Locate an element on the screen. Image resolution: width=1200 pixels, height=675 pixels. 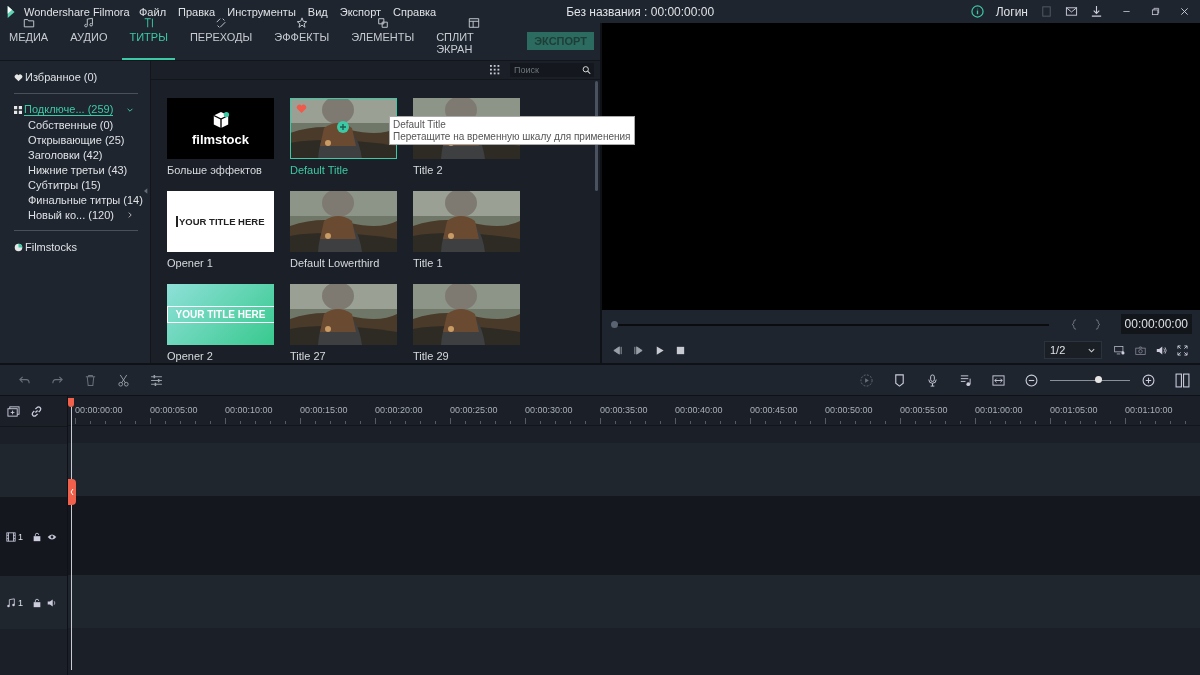
ruler-time-label: 00:00:45:00 is located at coordinates (774, 410).